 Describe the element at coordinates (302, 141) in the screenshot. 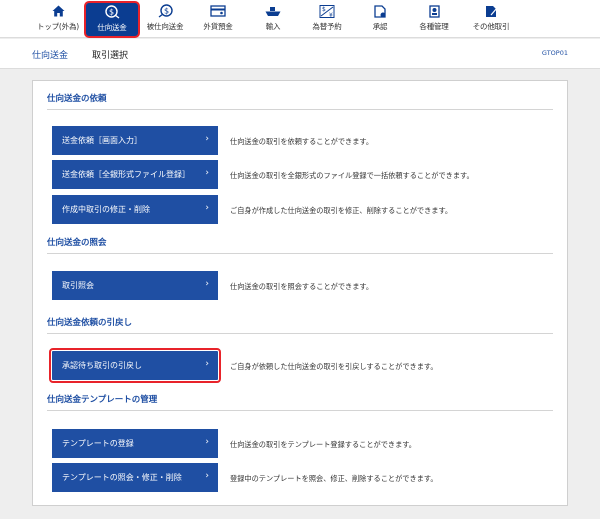

I see `remittance-request-screen-desc: 仕向送金の取引を依頼することができます。` at that location.